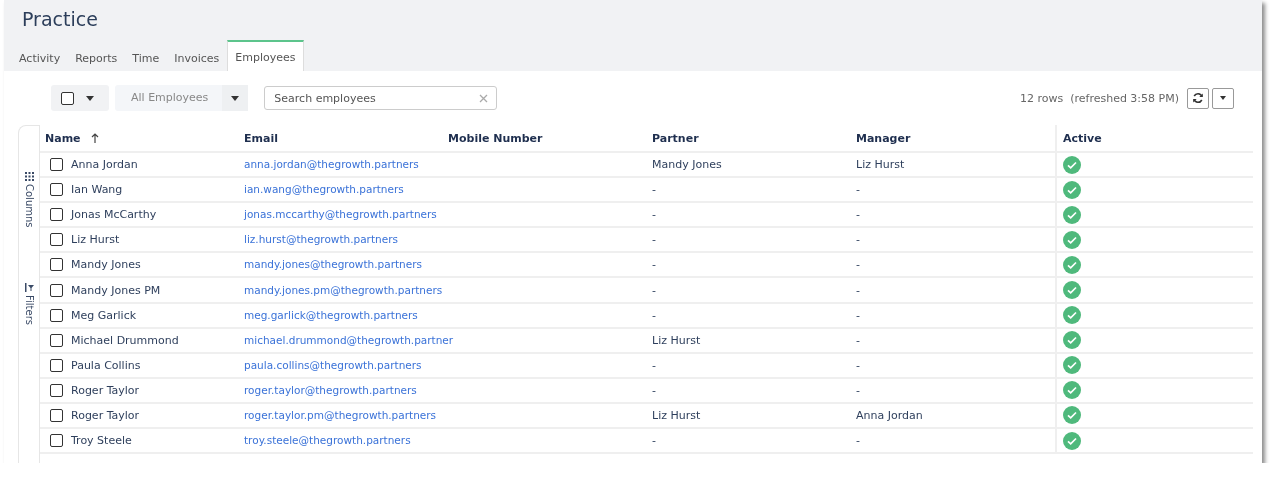  Describe the element at coordinates (40, 58) in the screenshot. I see `tab: Activity` at that location.